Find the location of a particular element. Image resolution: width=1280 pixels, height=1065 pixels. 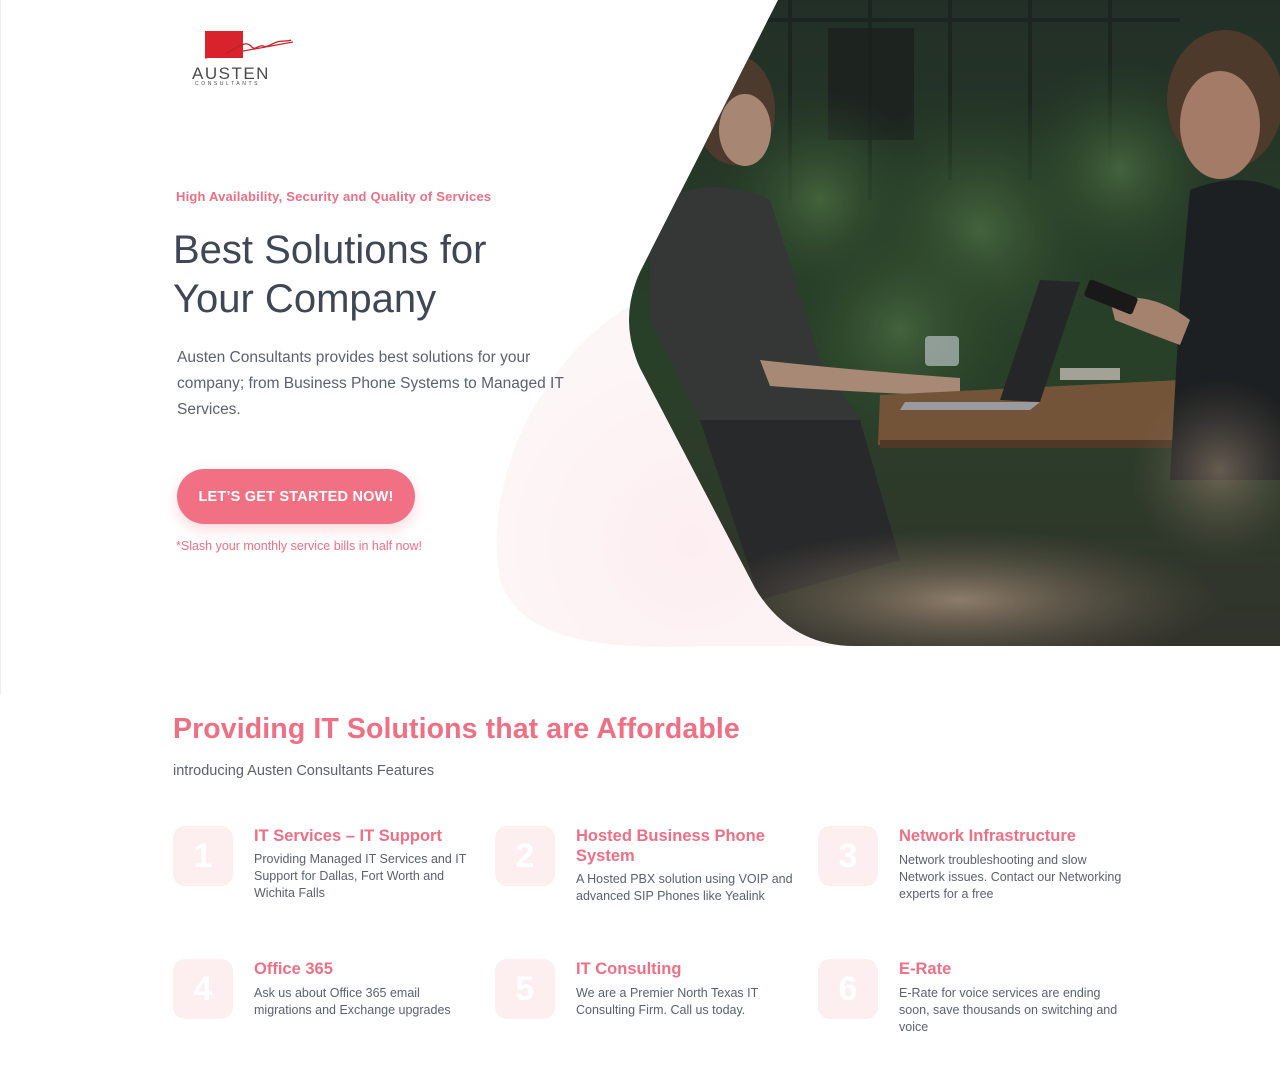

feature-number: 6 is located at coordinates (848, 989).